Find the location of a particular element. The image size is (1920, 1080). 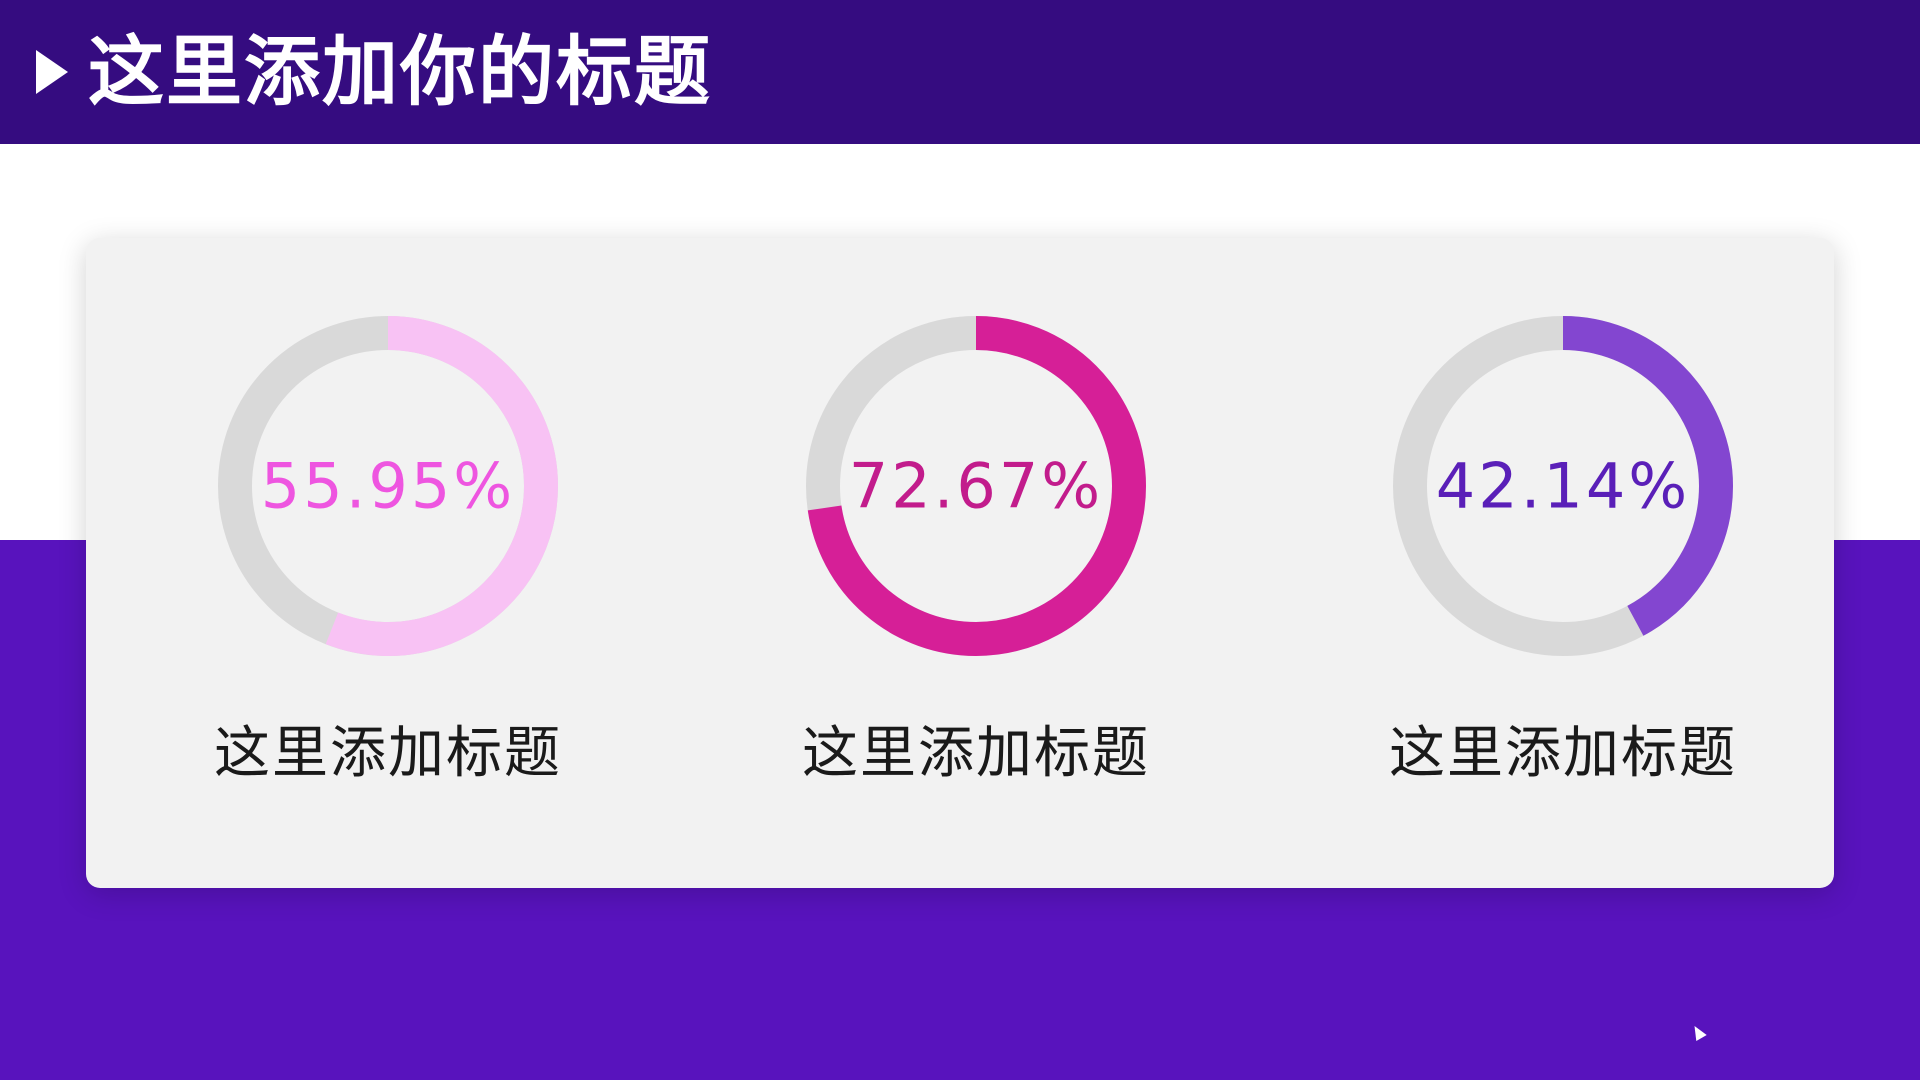

donut-svg: 55.95% is located at coordinates (388, 486).